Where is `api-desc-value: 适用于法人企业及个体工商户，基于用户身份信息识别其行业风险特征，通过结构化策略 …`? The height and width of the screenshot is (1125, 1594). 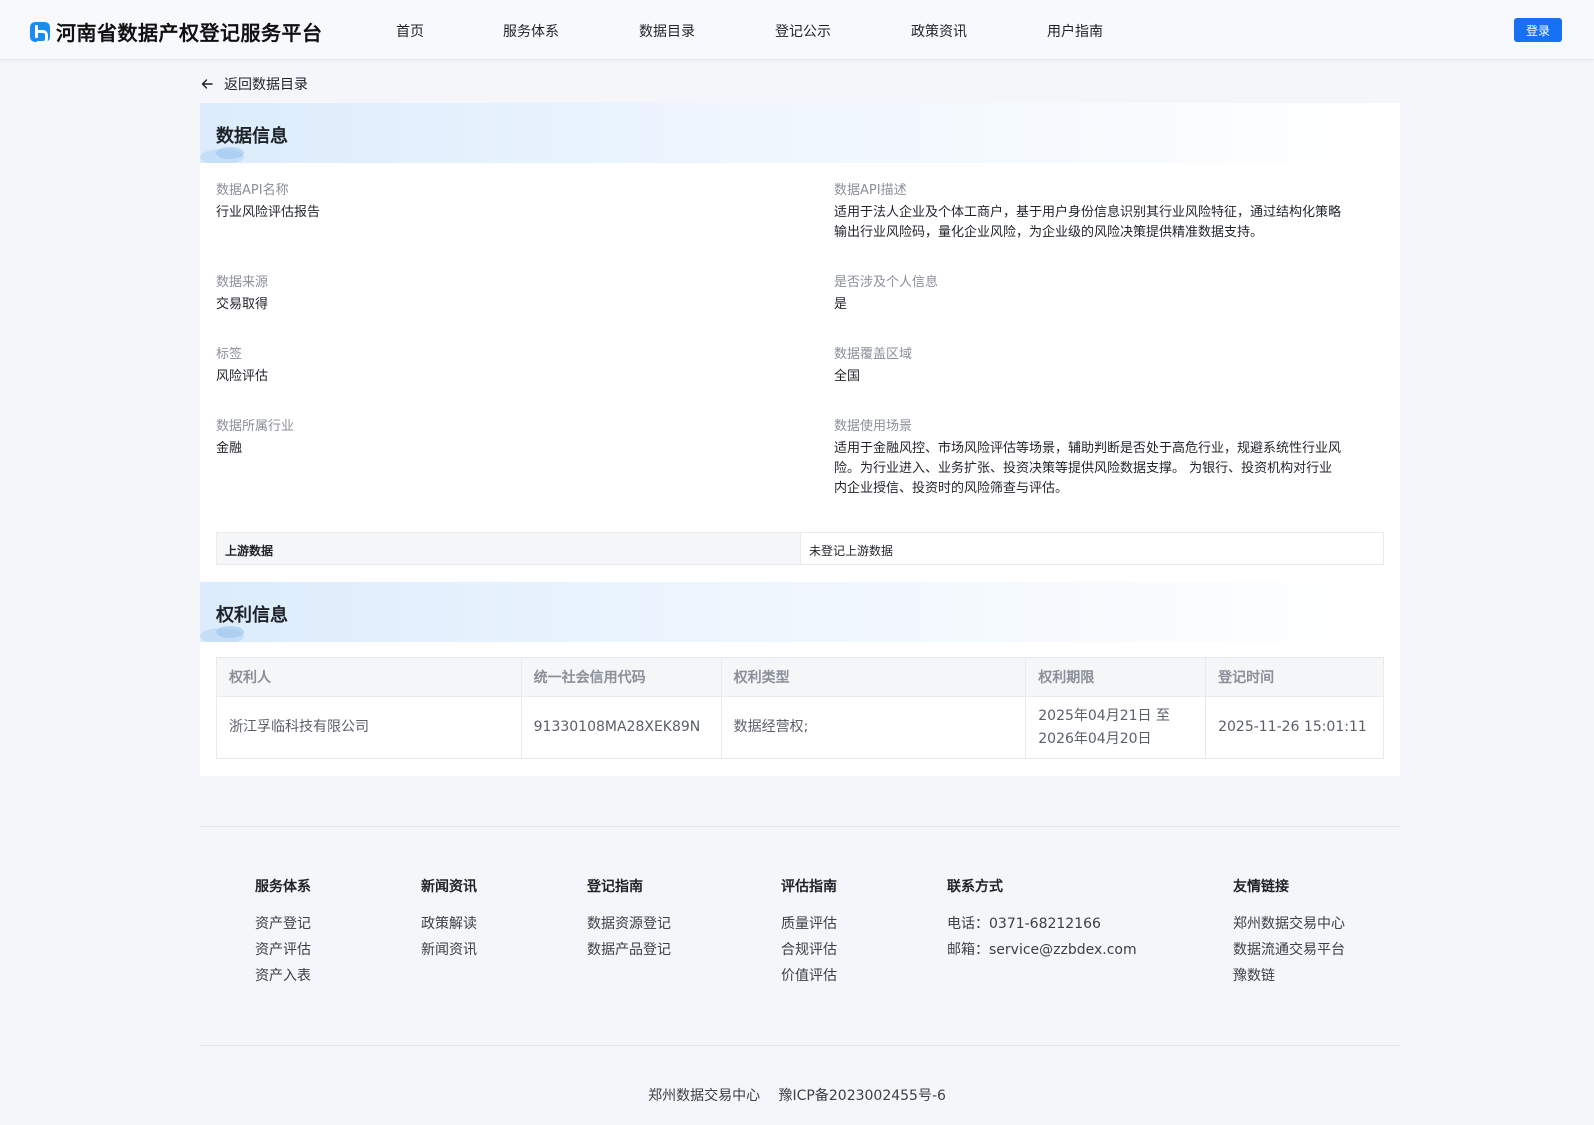 api-desc-value: 适用于法人企业及个体工商户，基于用户身份信息识别其行业风险特征，通过结构化策略 … is located at coordinates (1114, 223).